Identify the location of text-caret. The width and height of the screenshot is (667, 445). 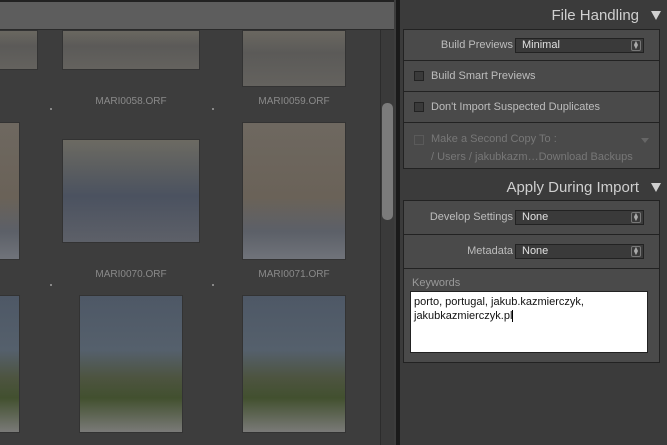
(513, 316).